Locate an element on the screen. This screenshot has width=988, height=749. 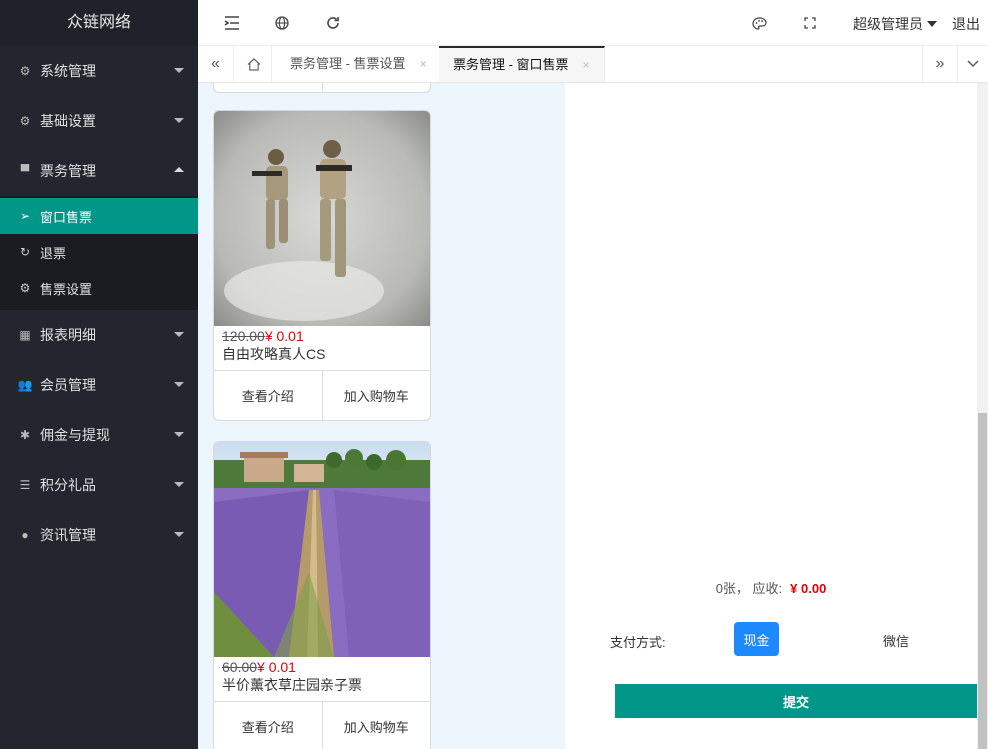
sidebar-subitem-label: 售票设置 is located at coordinates (66, 289).